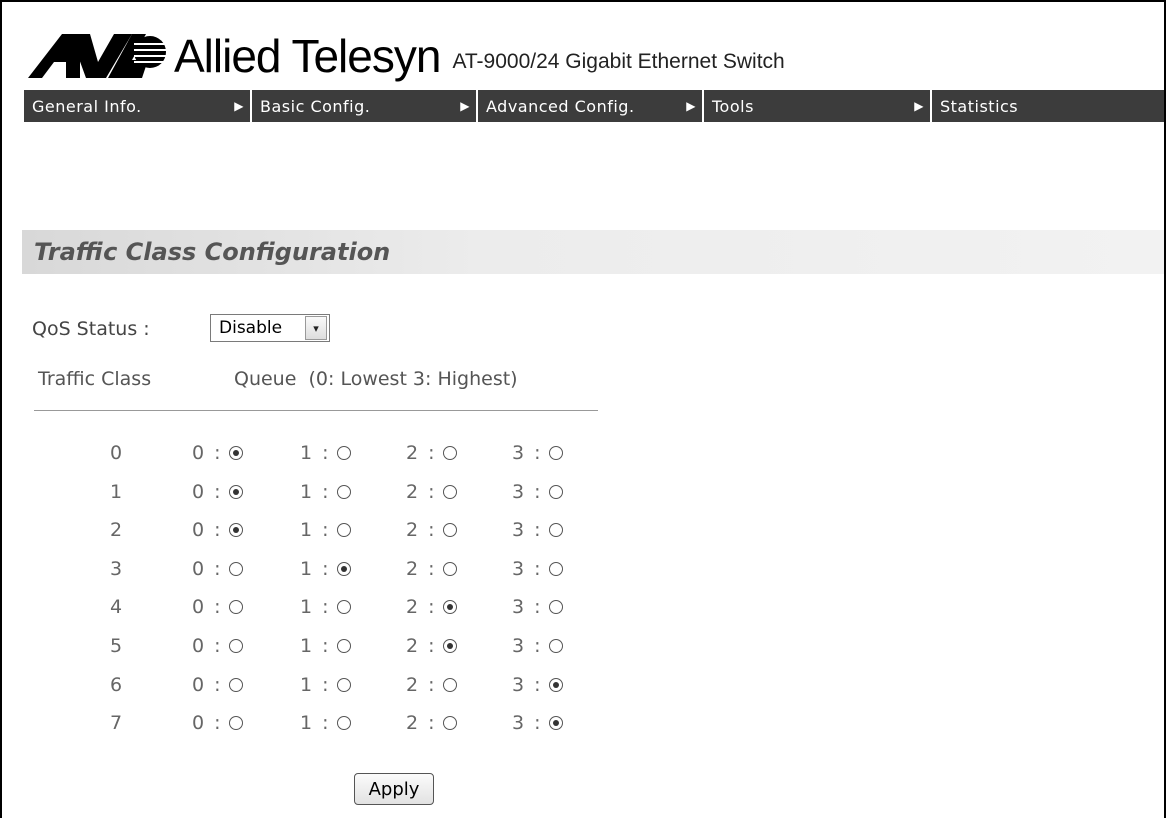 The width and height of the screenshot is (1168, 820). Describe the element at coordinates (116, 646) in the screenshot. I see `traffic-class-value: 5` at that location.